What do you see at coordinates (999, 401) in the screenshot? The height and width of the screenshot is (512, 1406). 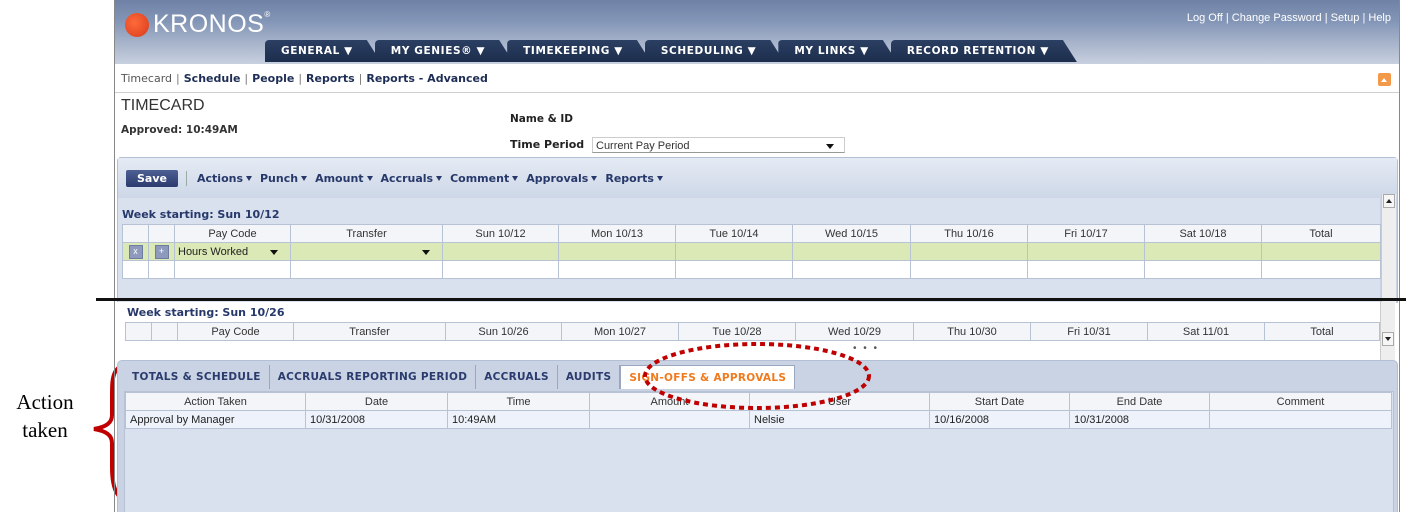 I see `col-start-date: Start Date` at bounding box center [999, 401].